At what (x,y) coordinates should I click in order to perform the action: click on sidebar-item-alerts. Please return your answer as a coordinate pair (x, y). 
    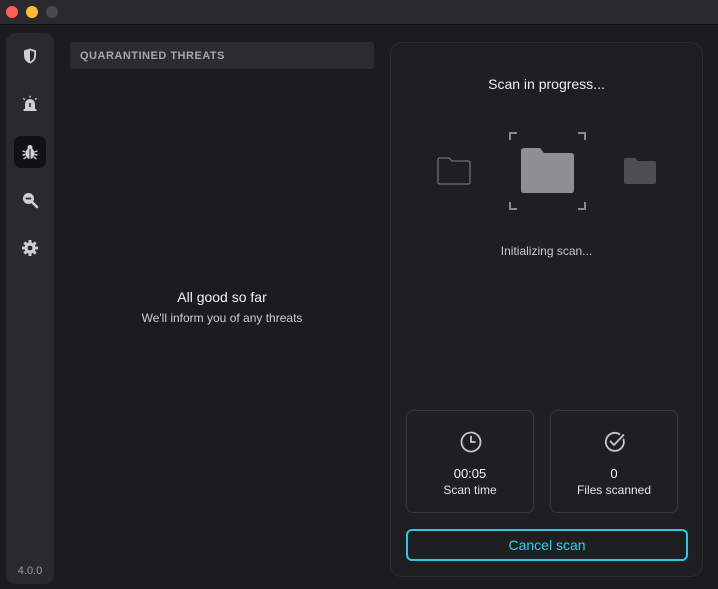
    Looking at the image, I should click on (30, 104).